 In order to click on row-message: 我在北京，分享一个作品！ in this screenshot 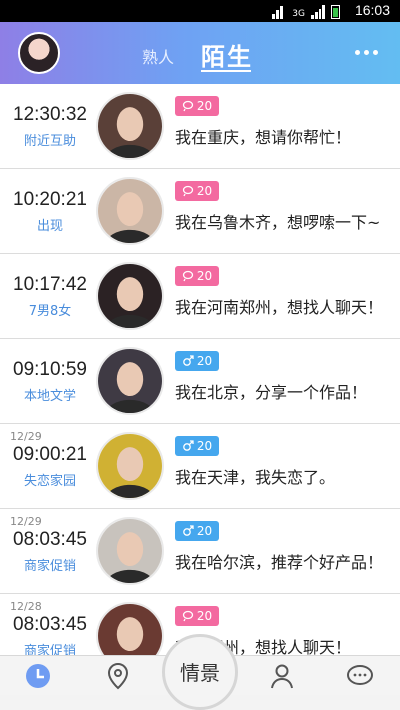, I will do `click(271, 392)`.